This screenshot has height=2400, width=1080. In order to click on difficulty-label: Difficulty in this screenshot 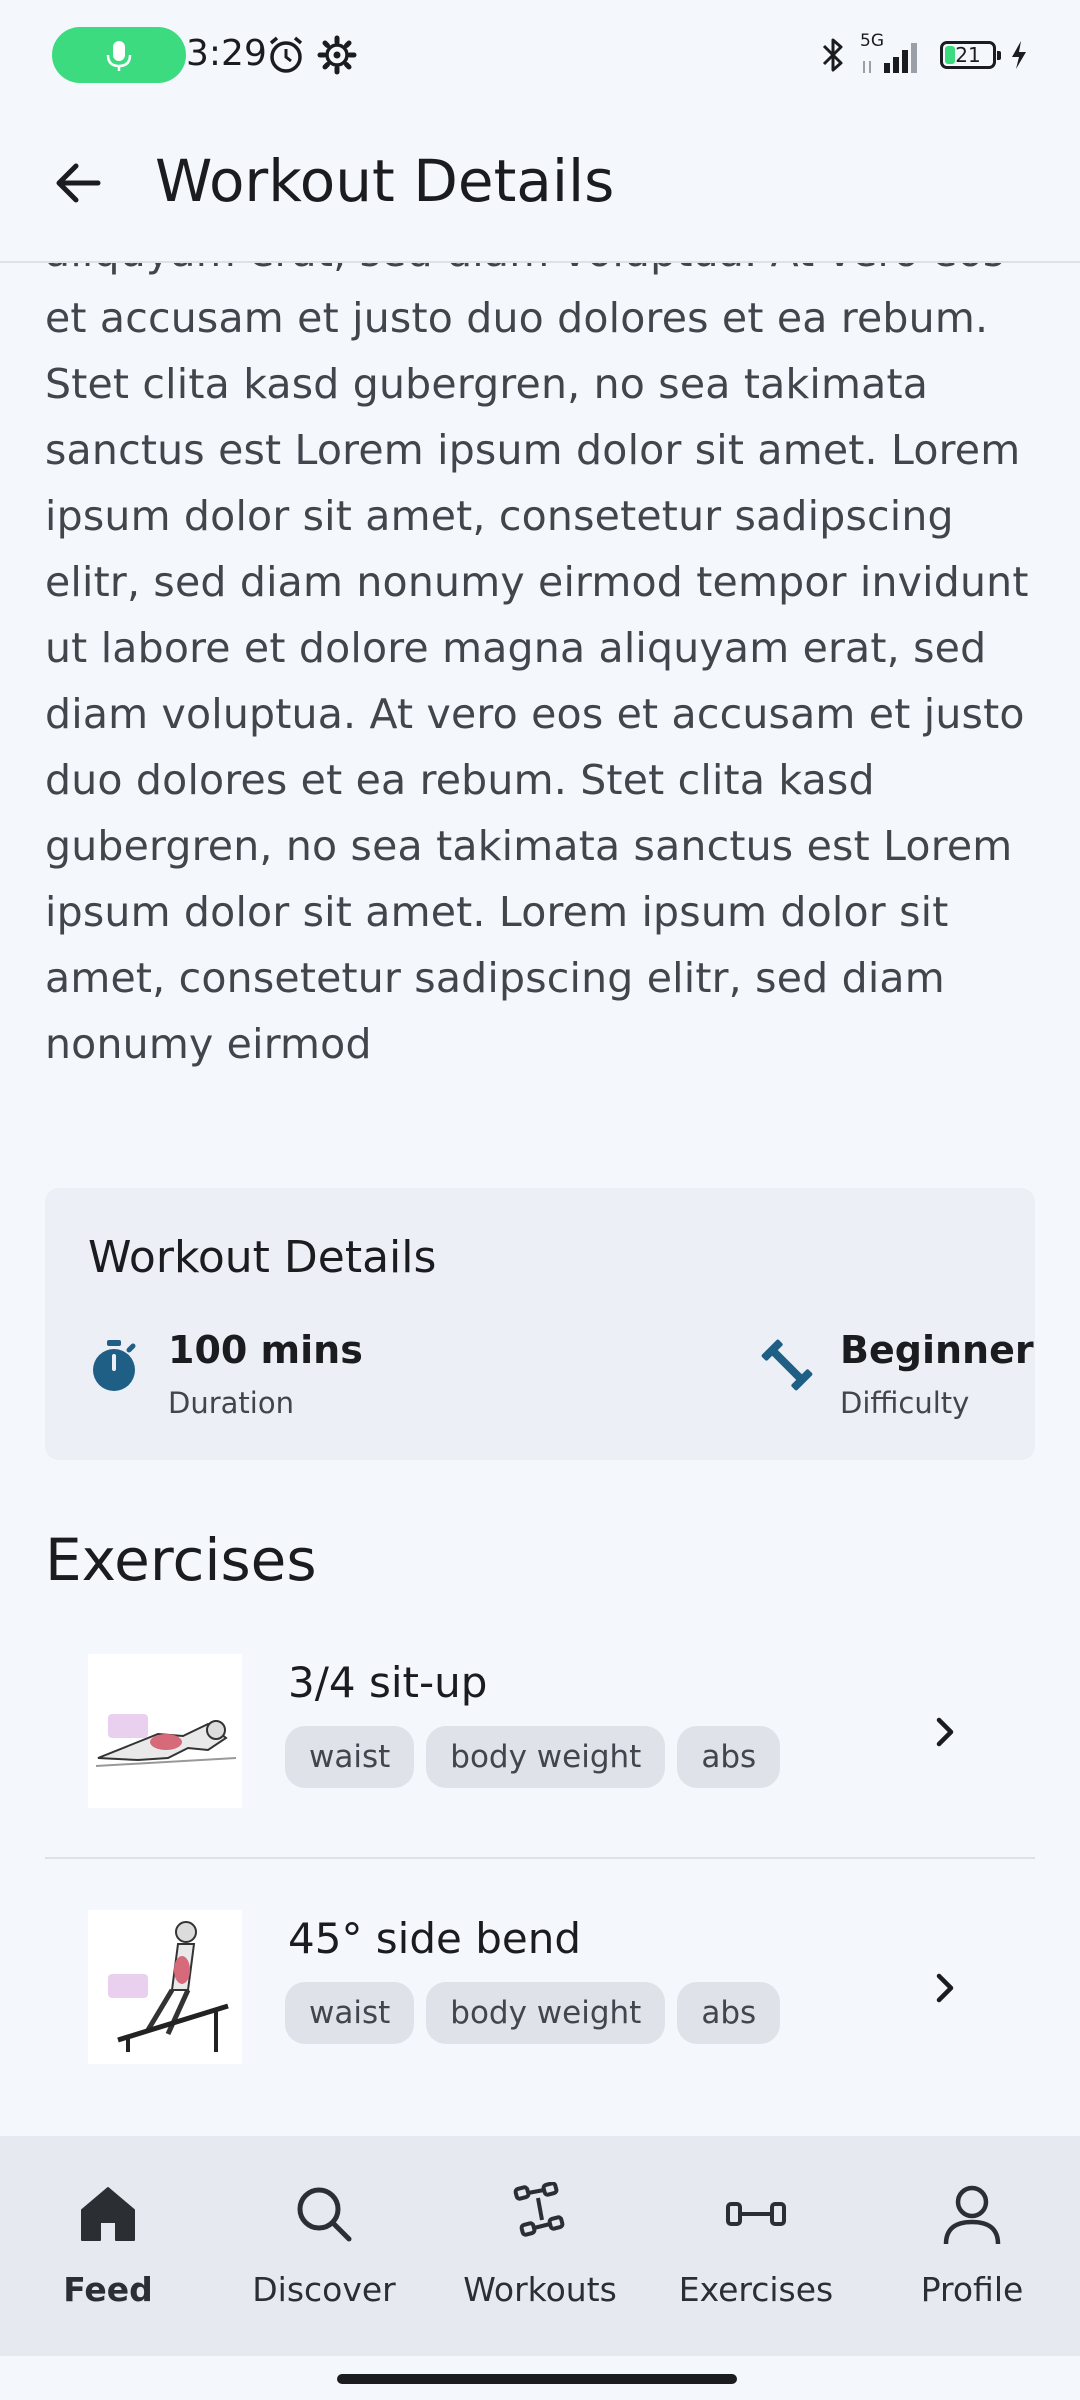, I will do `click(905, 1403)`.